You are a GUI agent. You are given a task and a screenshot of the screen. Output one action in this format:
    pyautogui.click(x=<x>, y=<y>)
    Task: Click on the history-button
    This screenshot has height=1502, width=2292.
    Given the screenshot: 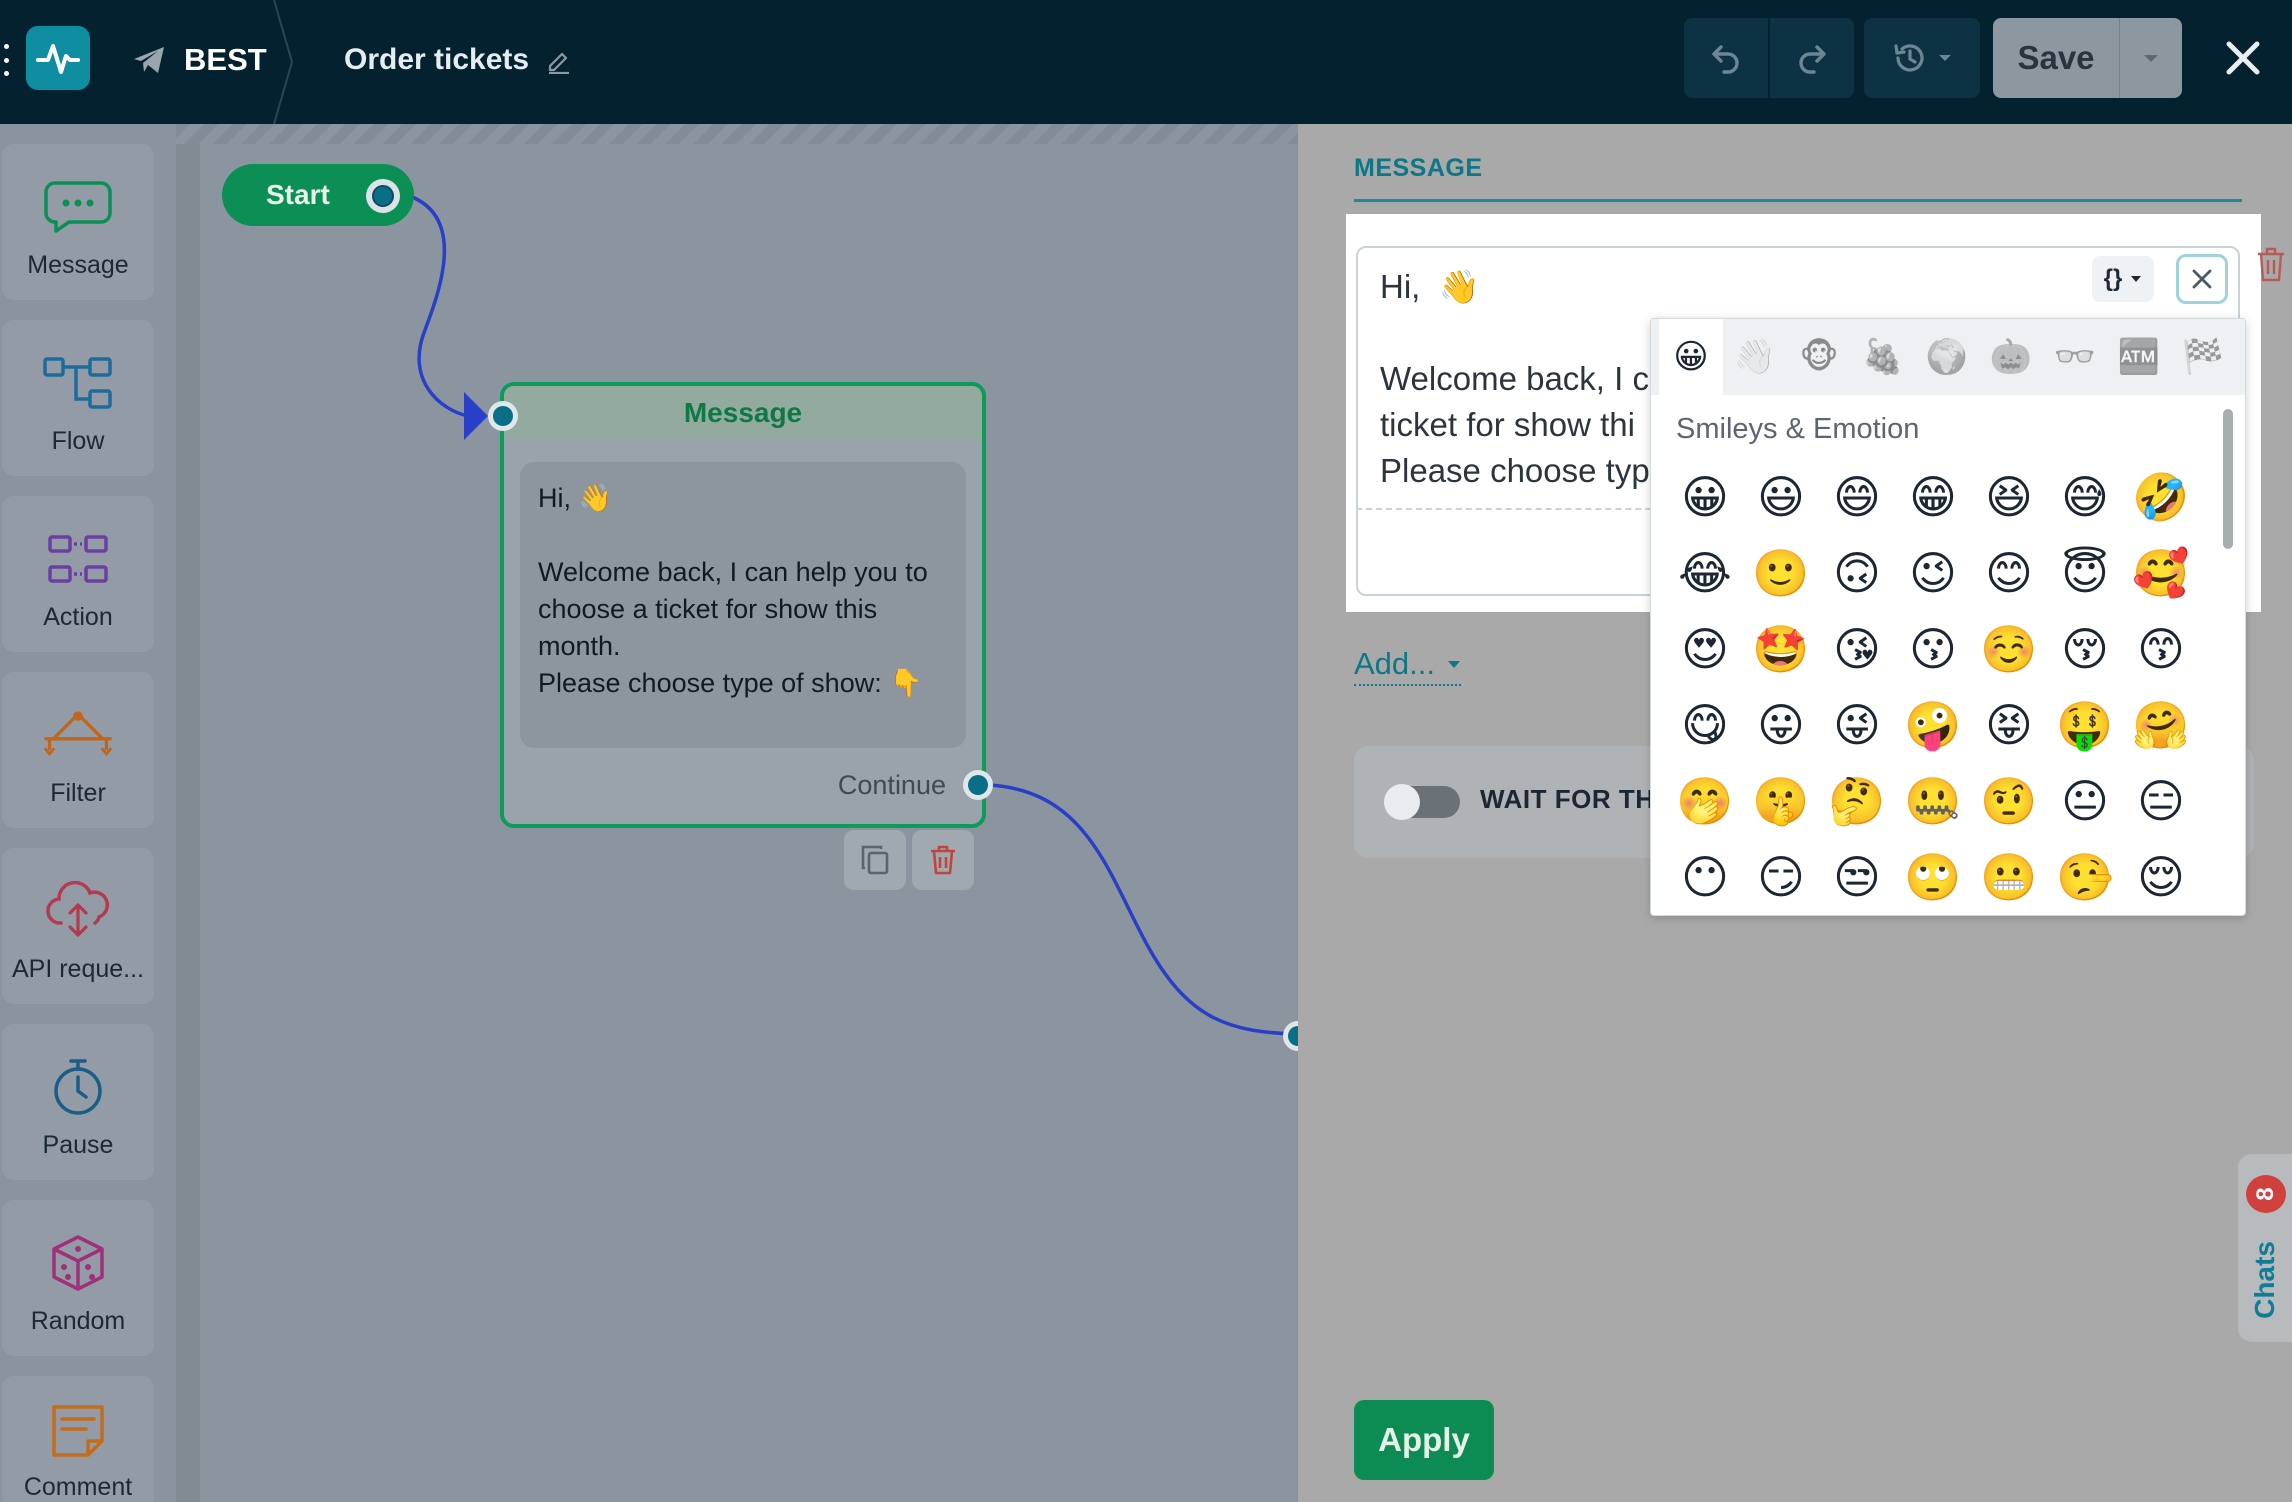 What is the action you would take?
    pyautogui.click(x=1922, y=58)
    